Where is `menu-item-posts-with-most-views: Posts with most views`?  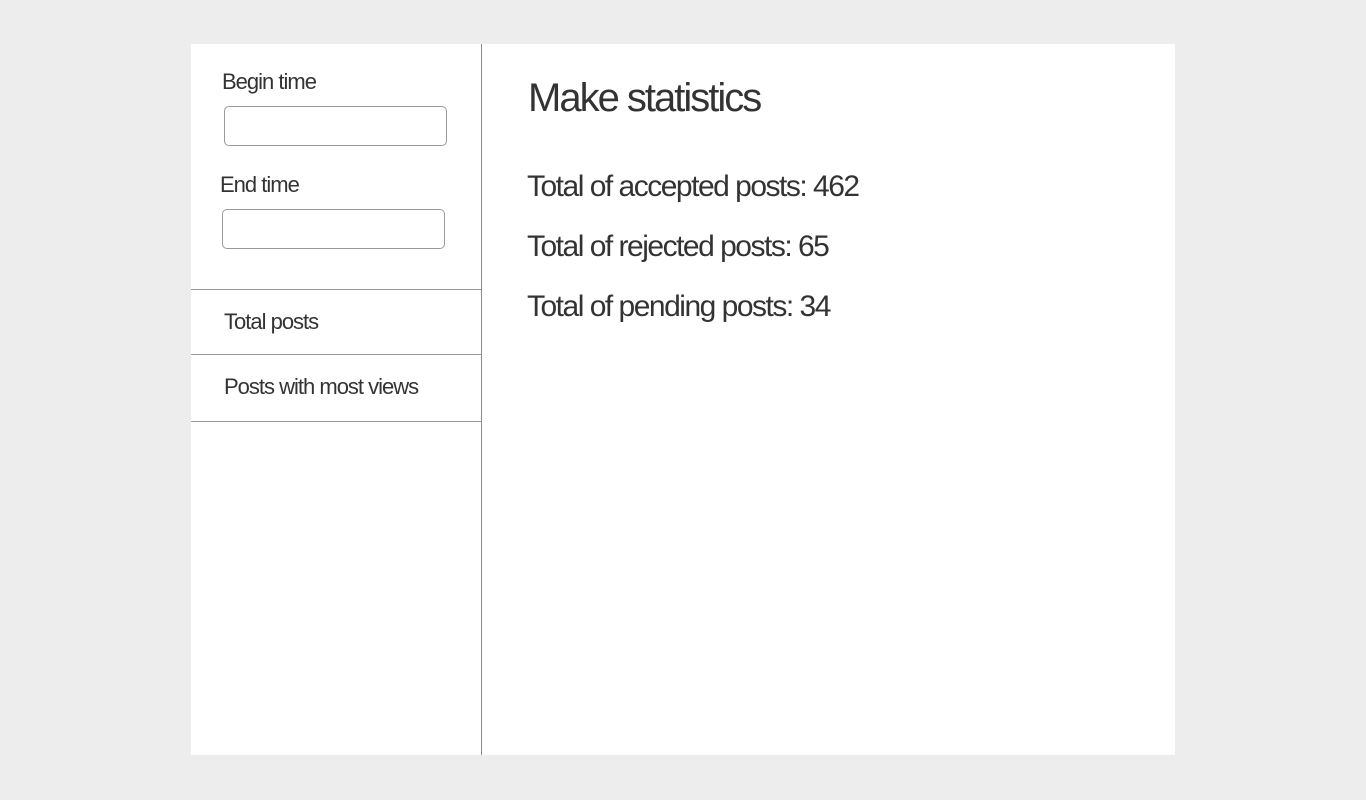 menu-item-posts-with-most-views: Posts with most views is located at coordinates (336, 387).